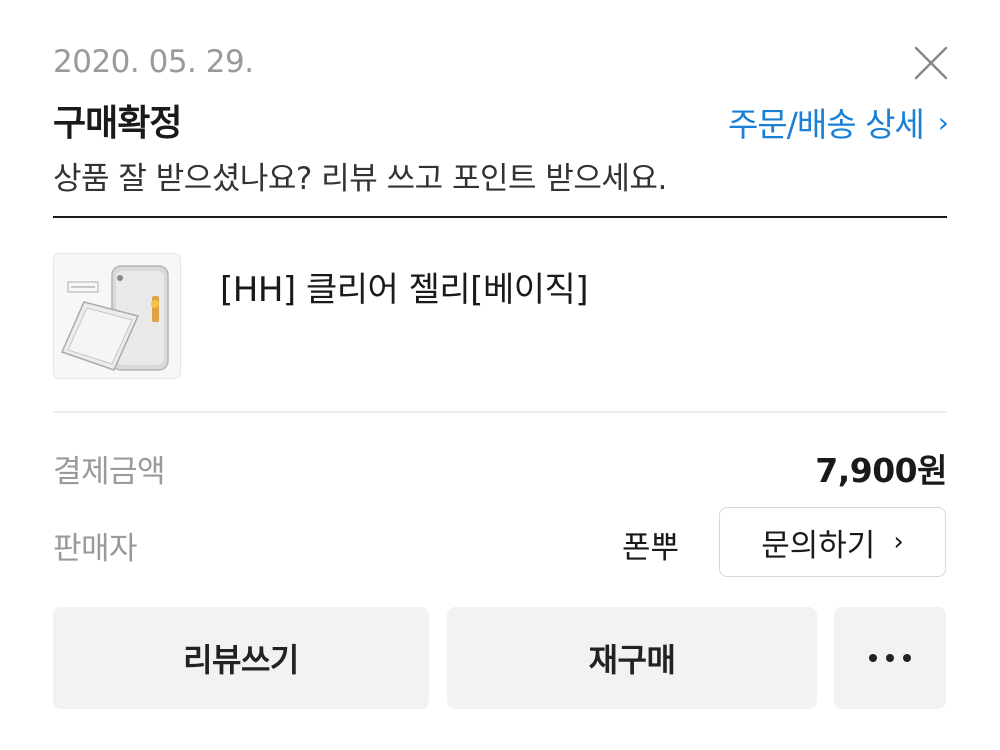  Describe the element at coordinates (404, 286) in the screenshot. I see `product-name: [HH] 클리어 젤리[베이직]` at that location.